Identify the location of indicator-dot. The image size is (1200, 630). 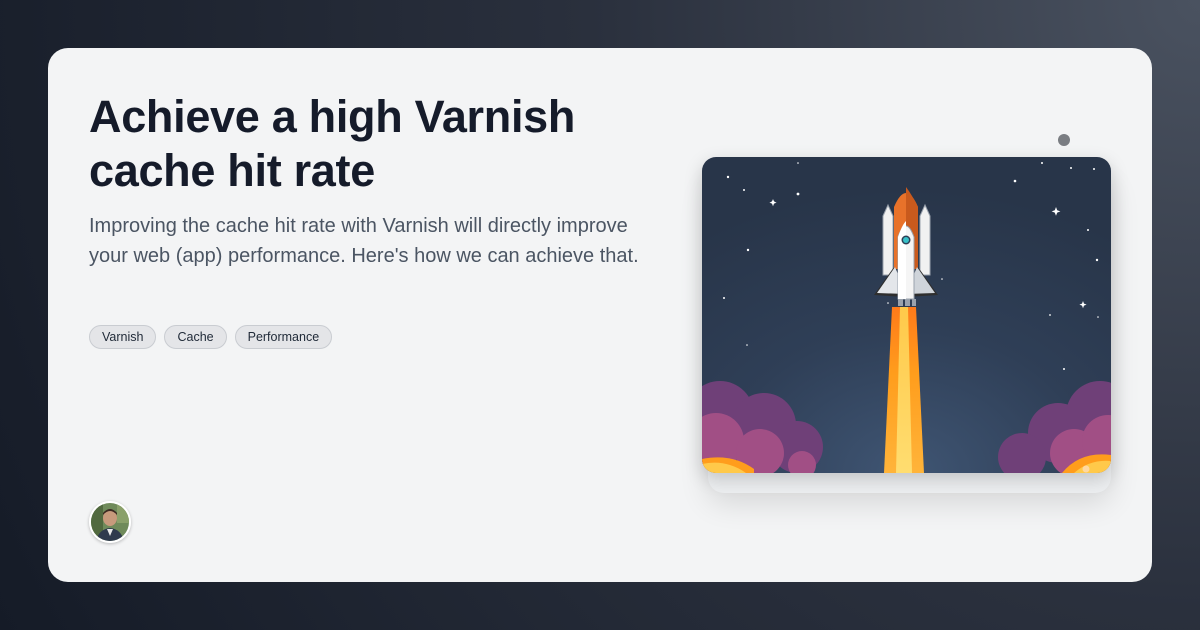
(1064, 140).